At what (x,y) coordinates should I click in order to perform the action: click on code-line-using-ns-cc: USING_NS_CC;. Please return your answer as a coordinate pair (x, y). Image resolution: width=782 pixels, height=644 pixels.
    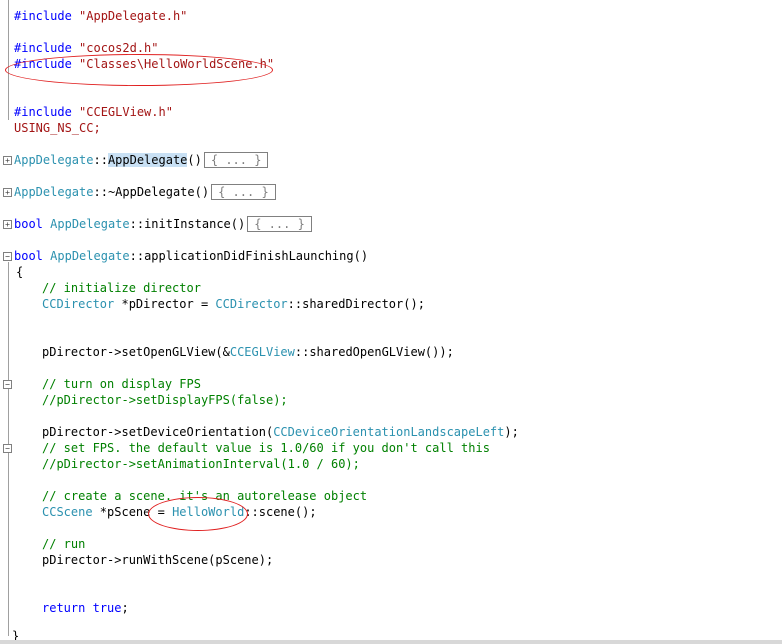
    Looking at the image, I should click on (57, 128).